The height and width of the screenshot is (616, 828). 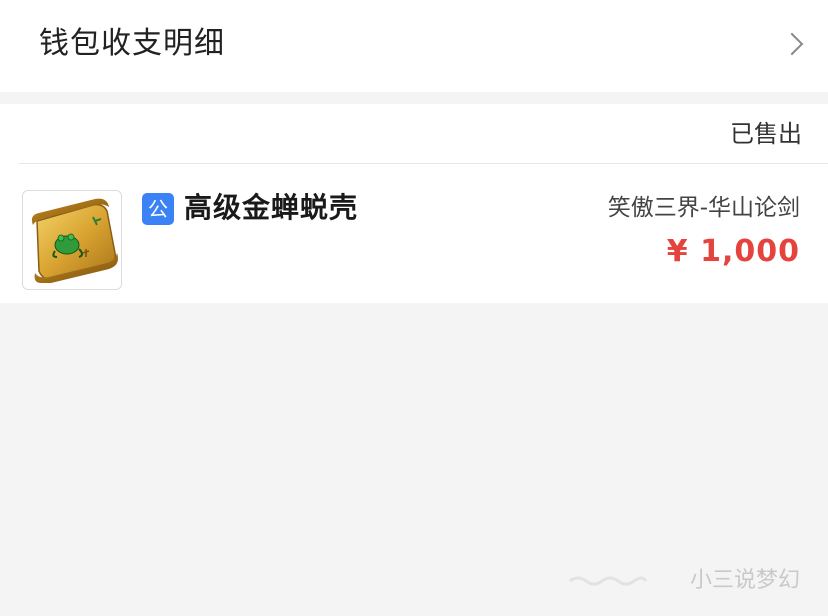 What do you see at coordinates (733, 251) in the screenshot?
I see `price: ¥ 1,000` at bounding box center [733, 251].